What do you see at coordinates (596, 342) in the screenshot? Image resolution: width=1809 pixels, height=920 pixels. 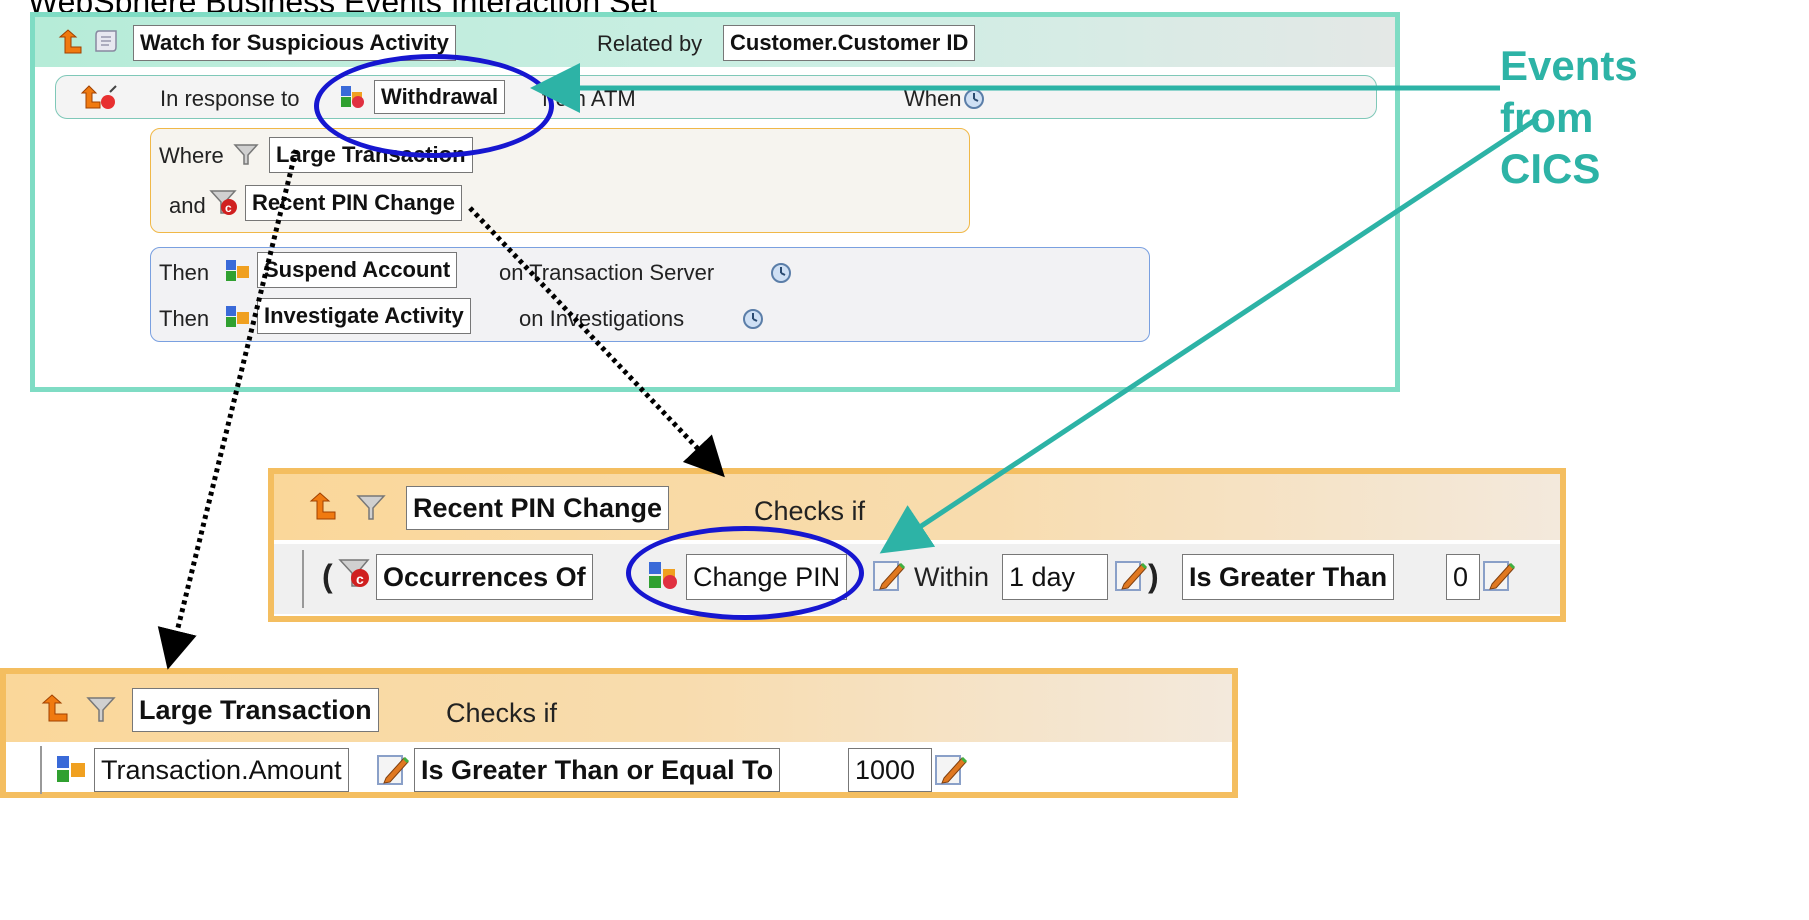 I see `dotted-arrow-to-recent-pin-change` at bounding box center [596, 342].